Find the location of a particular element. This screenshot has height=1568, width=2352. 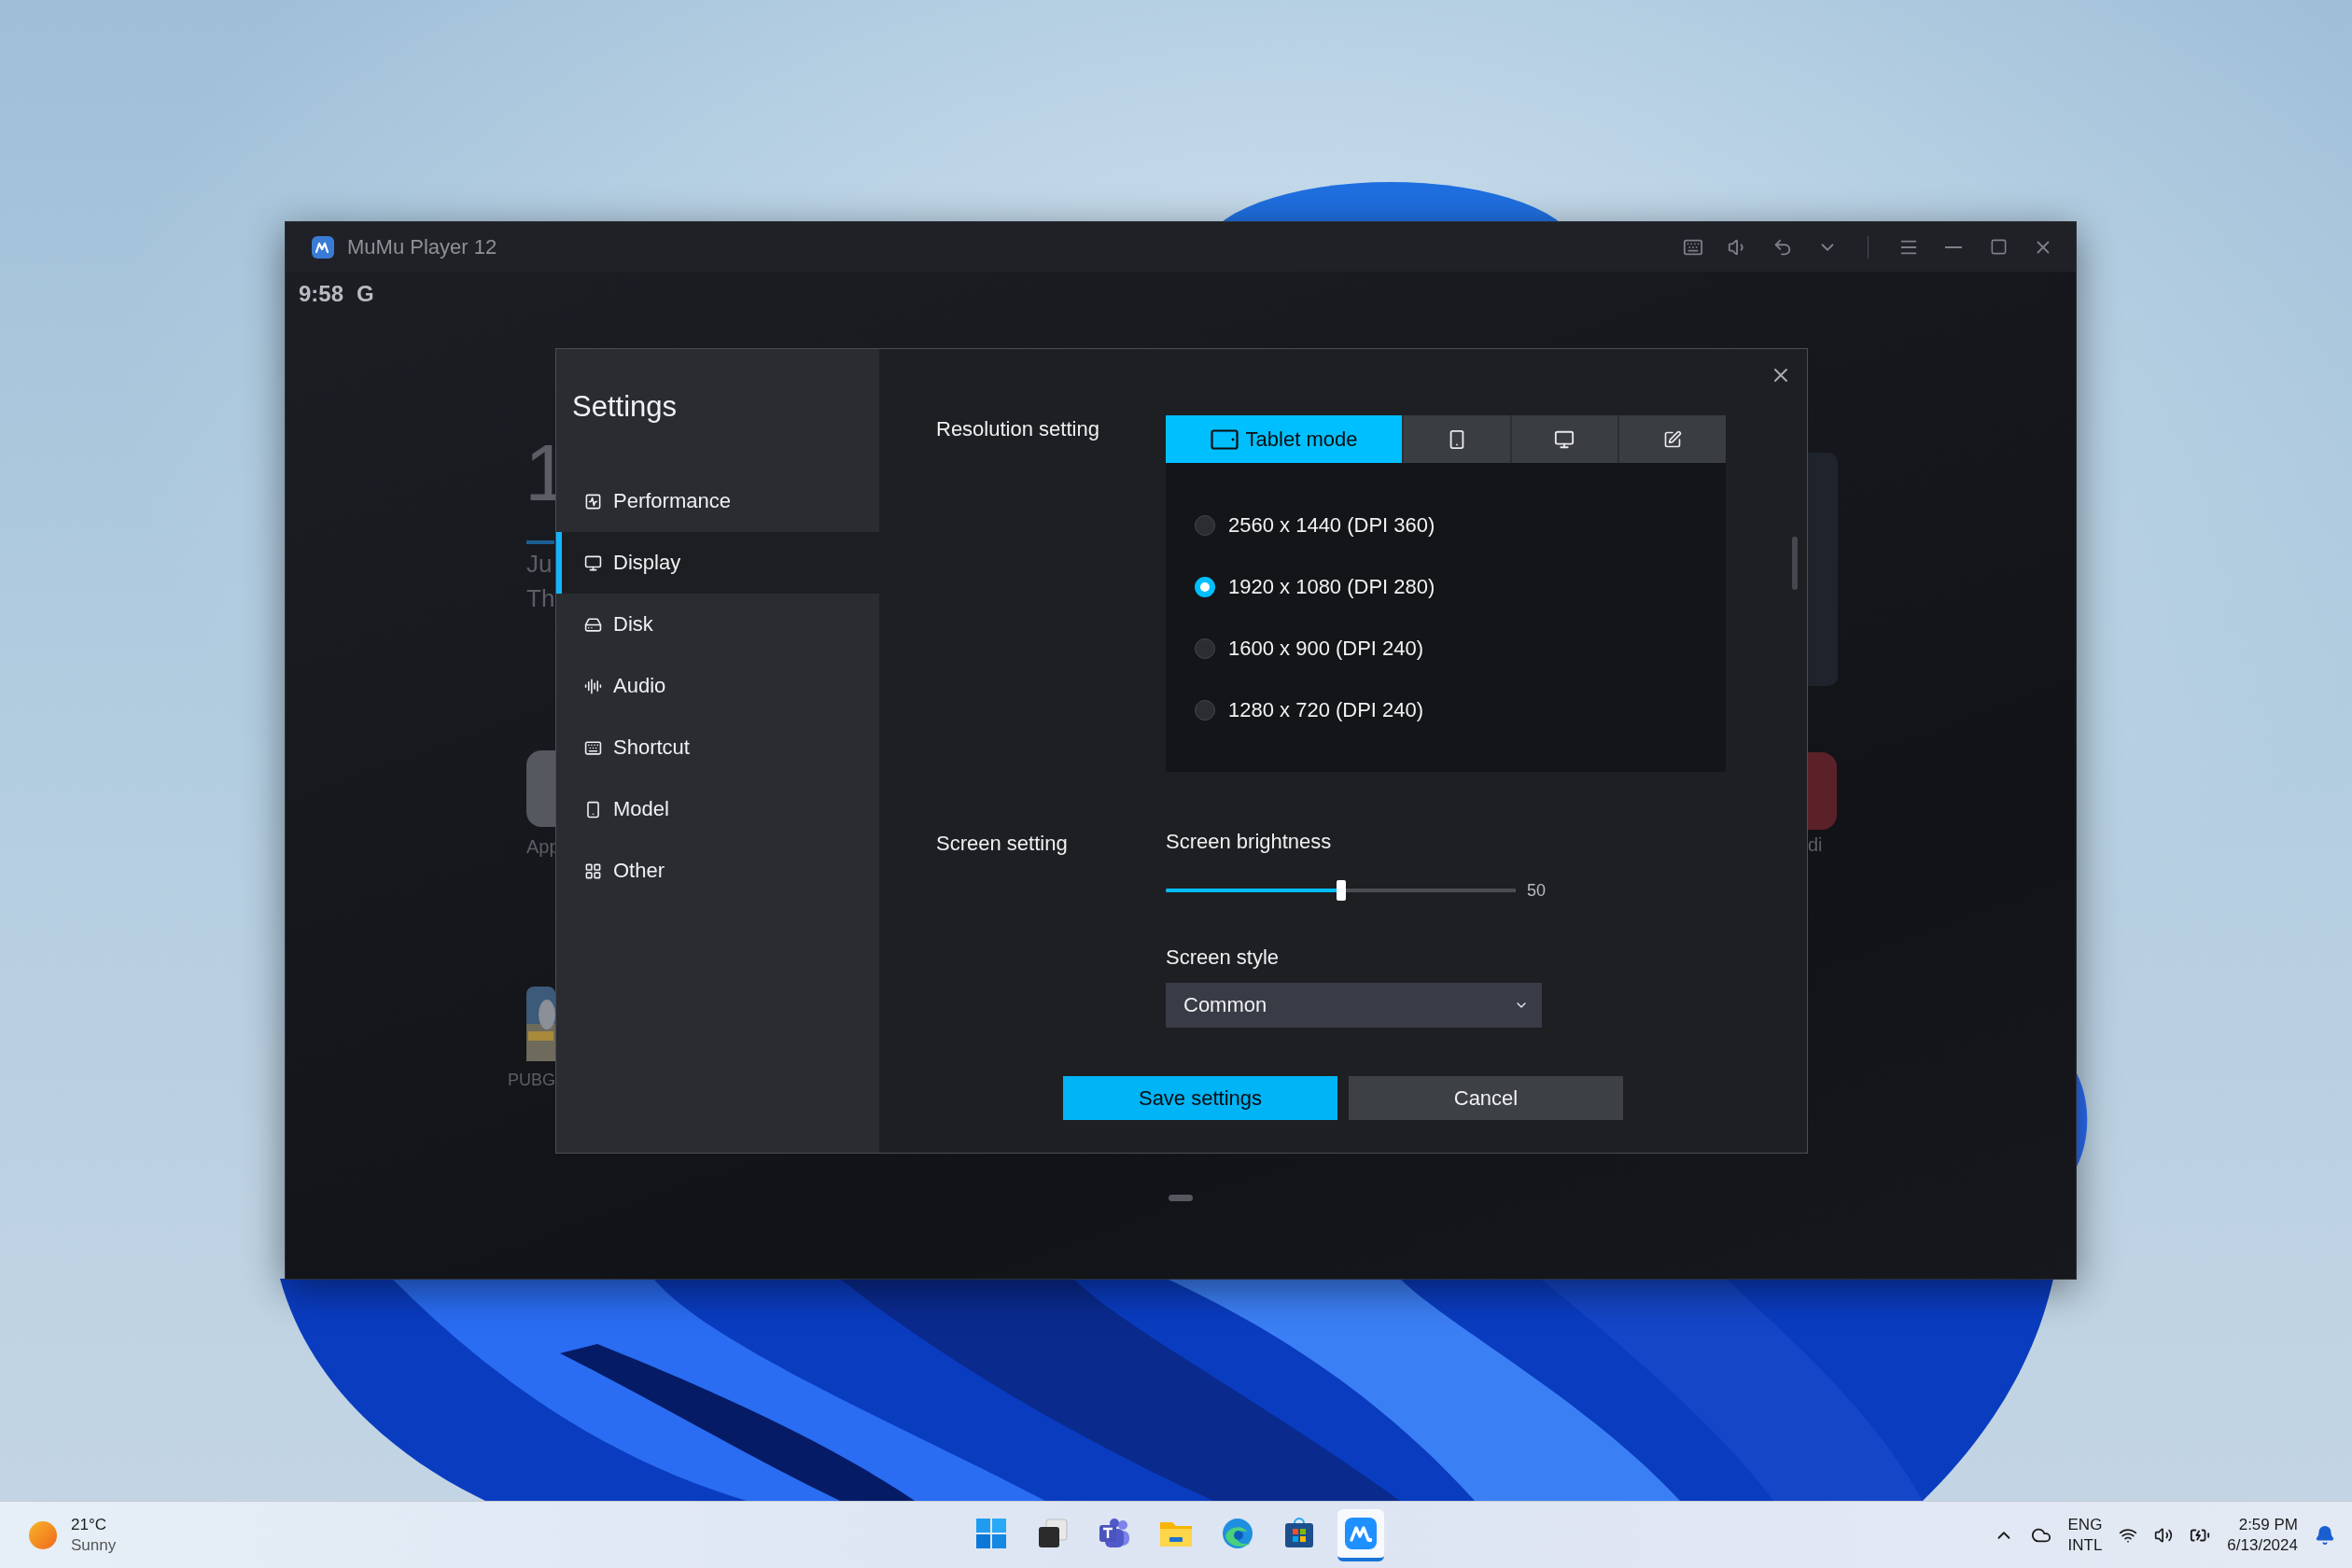

weather-text: Sunny is located at coordinates (94, 1545).